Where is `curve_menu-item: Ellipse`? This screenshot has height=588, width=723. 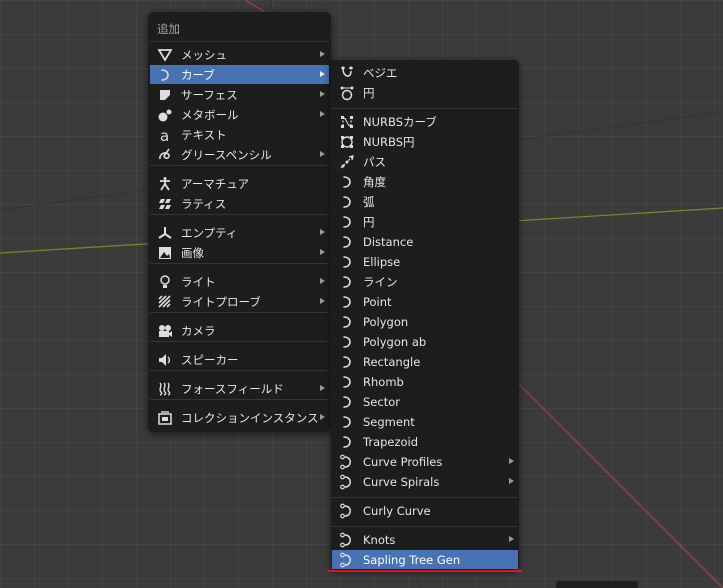
curve_menu-item: Ellipse is located at coordinates (425, 261).